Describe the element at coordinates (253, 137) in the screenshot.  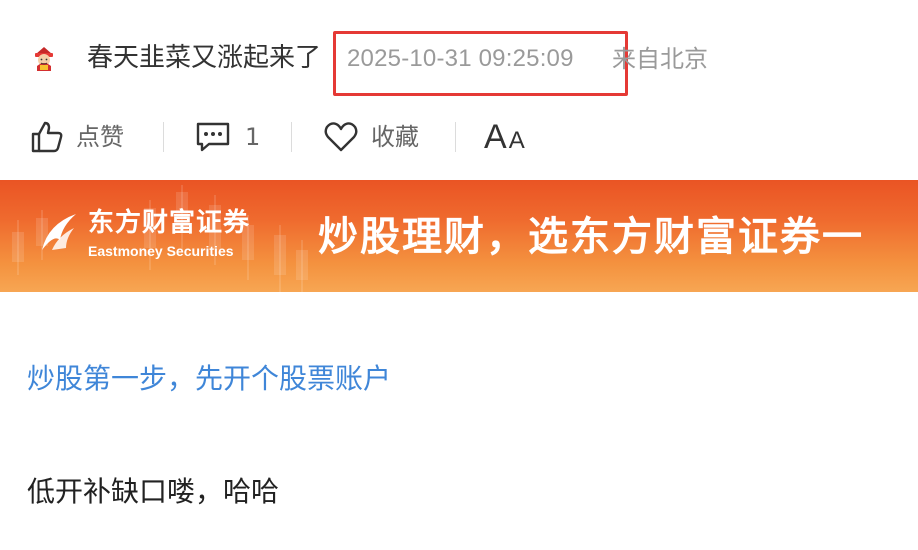
I see `comment-count: 1` at that location.